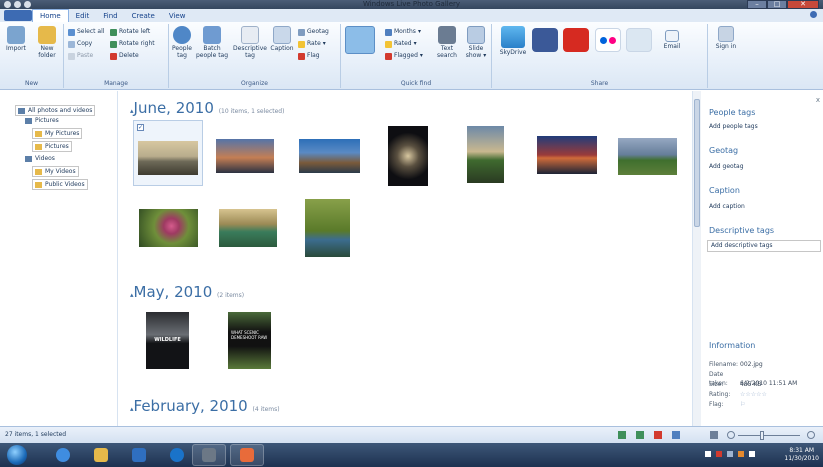 Image resolution: width=823 pixels, height=467 pixels. I want to click on selection-checkbox: ✓, so click(140, 127).